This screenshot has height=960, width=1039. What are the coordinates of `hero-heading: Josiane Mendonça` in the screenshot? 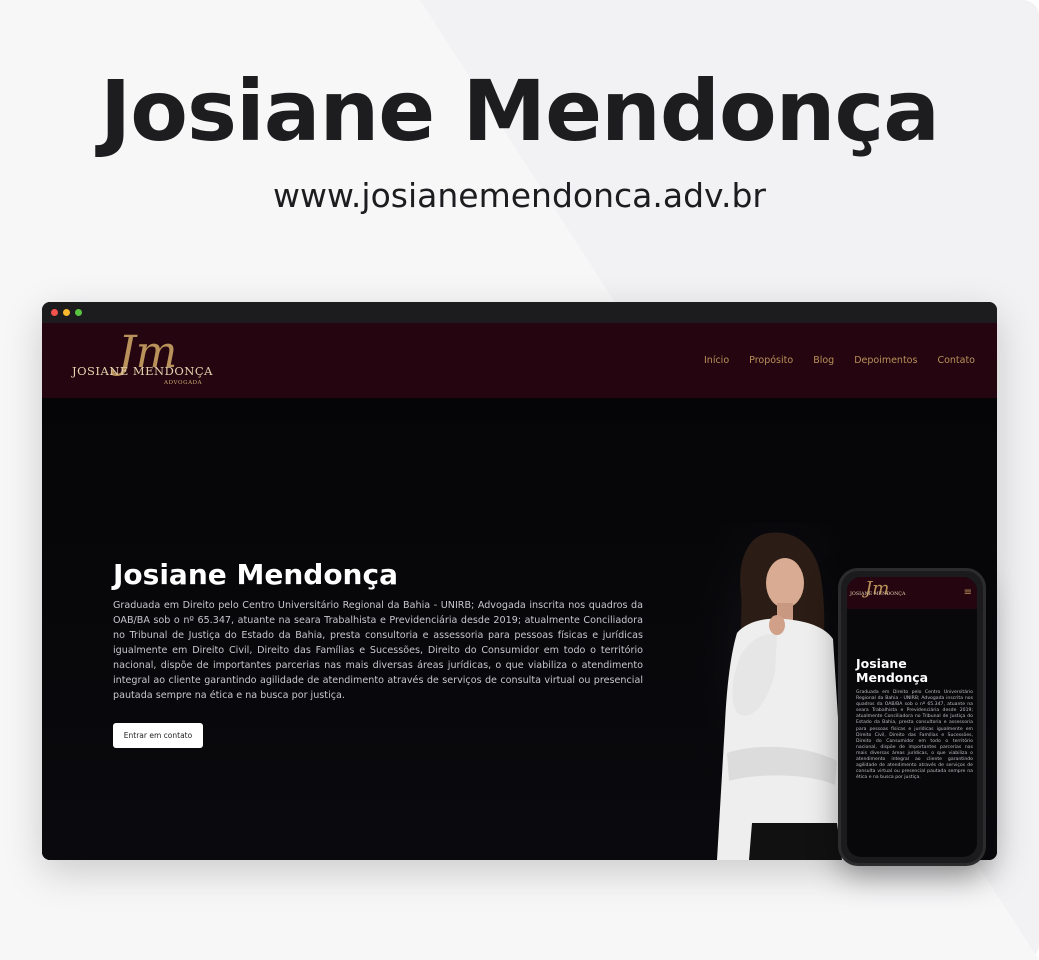 It's located at (255, 574).